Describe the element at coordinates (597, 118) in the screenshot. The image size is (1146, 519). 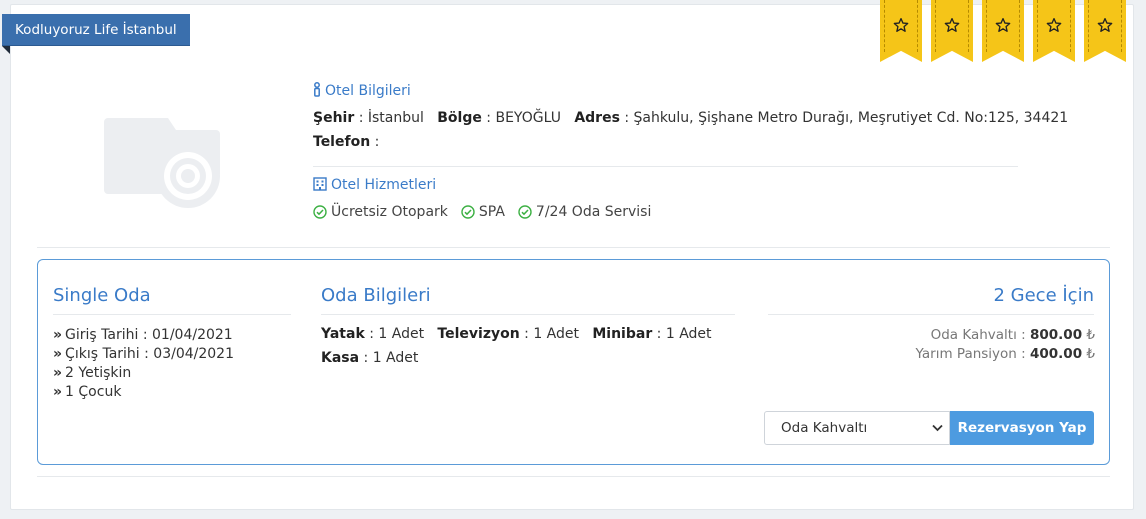
I see `address-label: Adres` at that location.